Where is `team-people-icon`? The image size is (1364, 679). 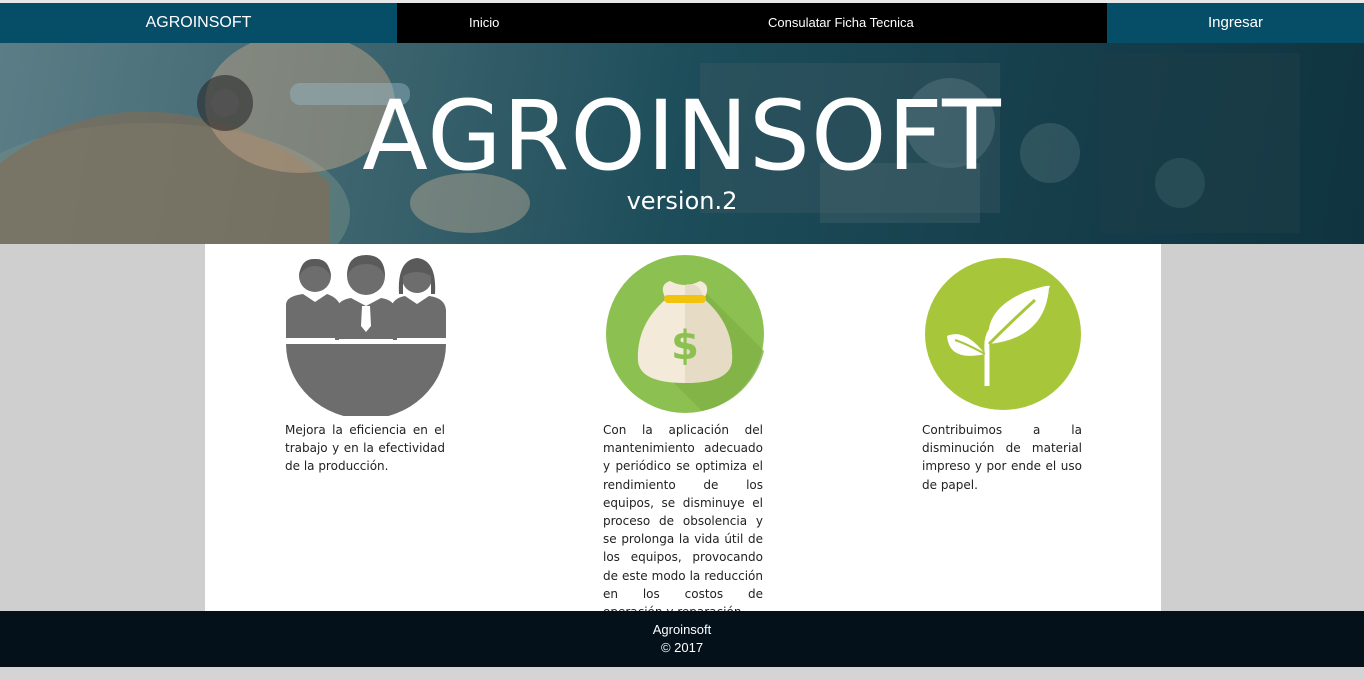 team-people-icon is located at coordinates (366, 335).